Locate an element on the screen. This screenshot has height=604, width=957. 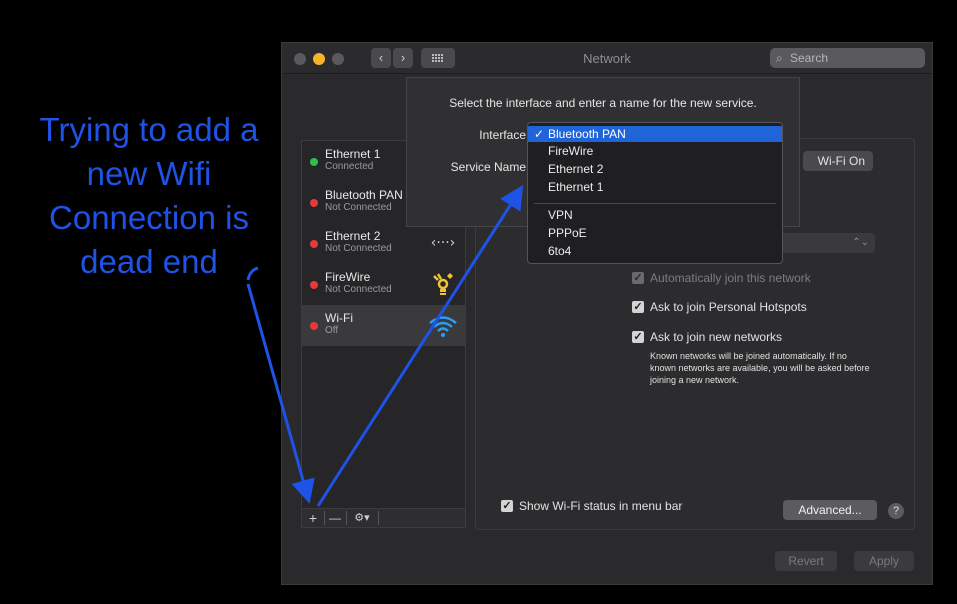
annotation-hook is located at coordinates (252, 273).